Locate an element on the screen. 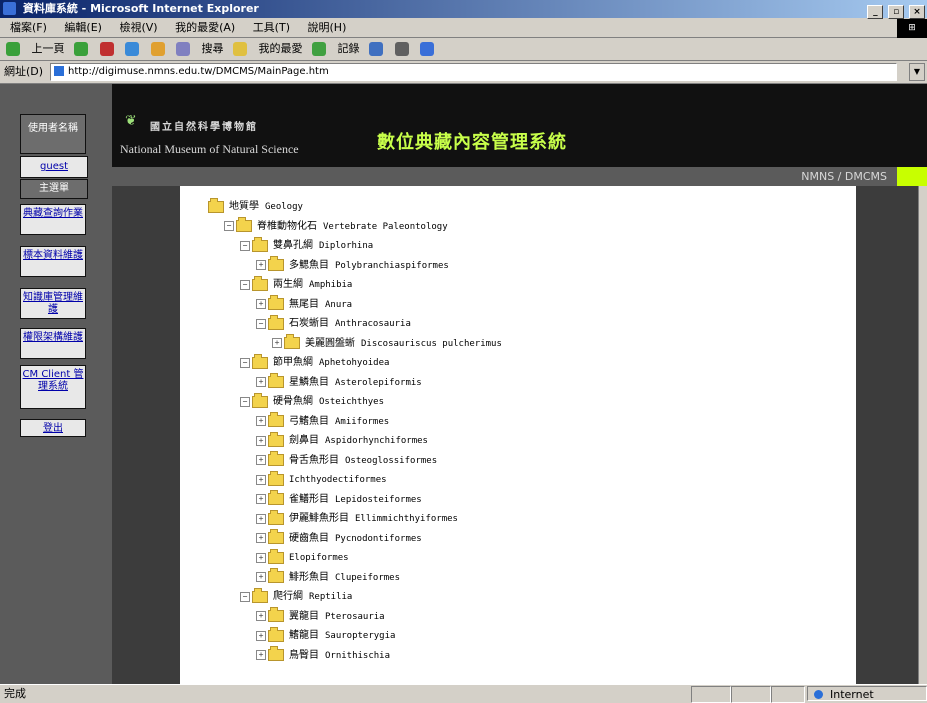 The image size is (927, 703). tree-node-name-en: Aspidorhynchiformes is located at coordinates (376, 441).